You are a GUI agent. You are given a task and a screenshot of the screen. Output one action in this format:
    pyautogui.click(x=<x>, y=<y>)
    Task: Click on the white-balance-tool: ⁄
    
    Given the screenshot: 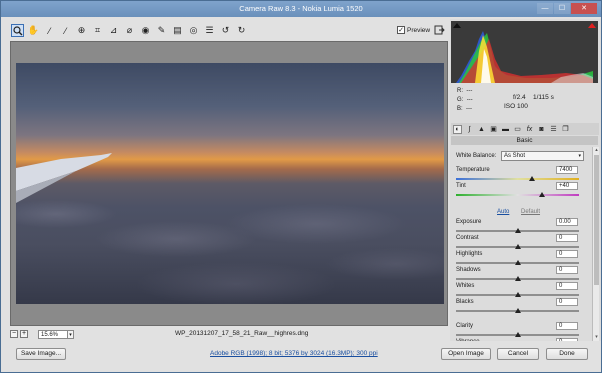 What is the action you would take?
    pyautogui.click(x=49, y=30)
    